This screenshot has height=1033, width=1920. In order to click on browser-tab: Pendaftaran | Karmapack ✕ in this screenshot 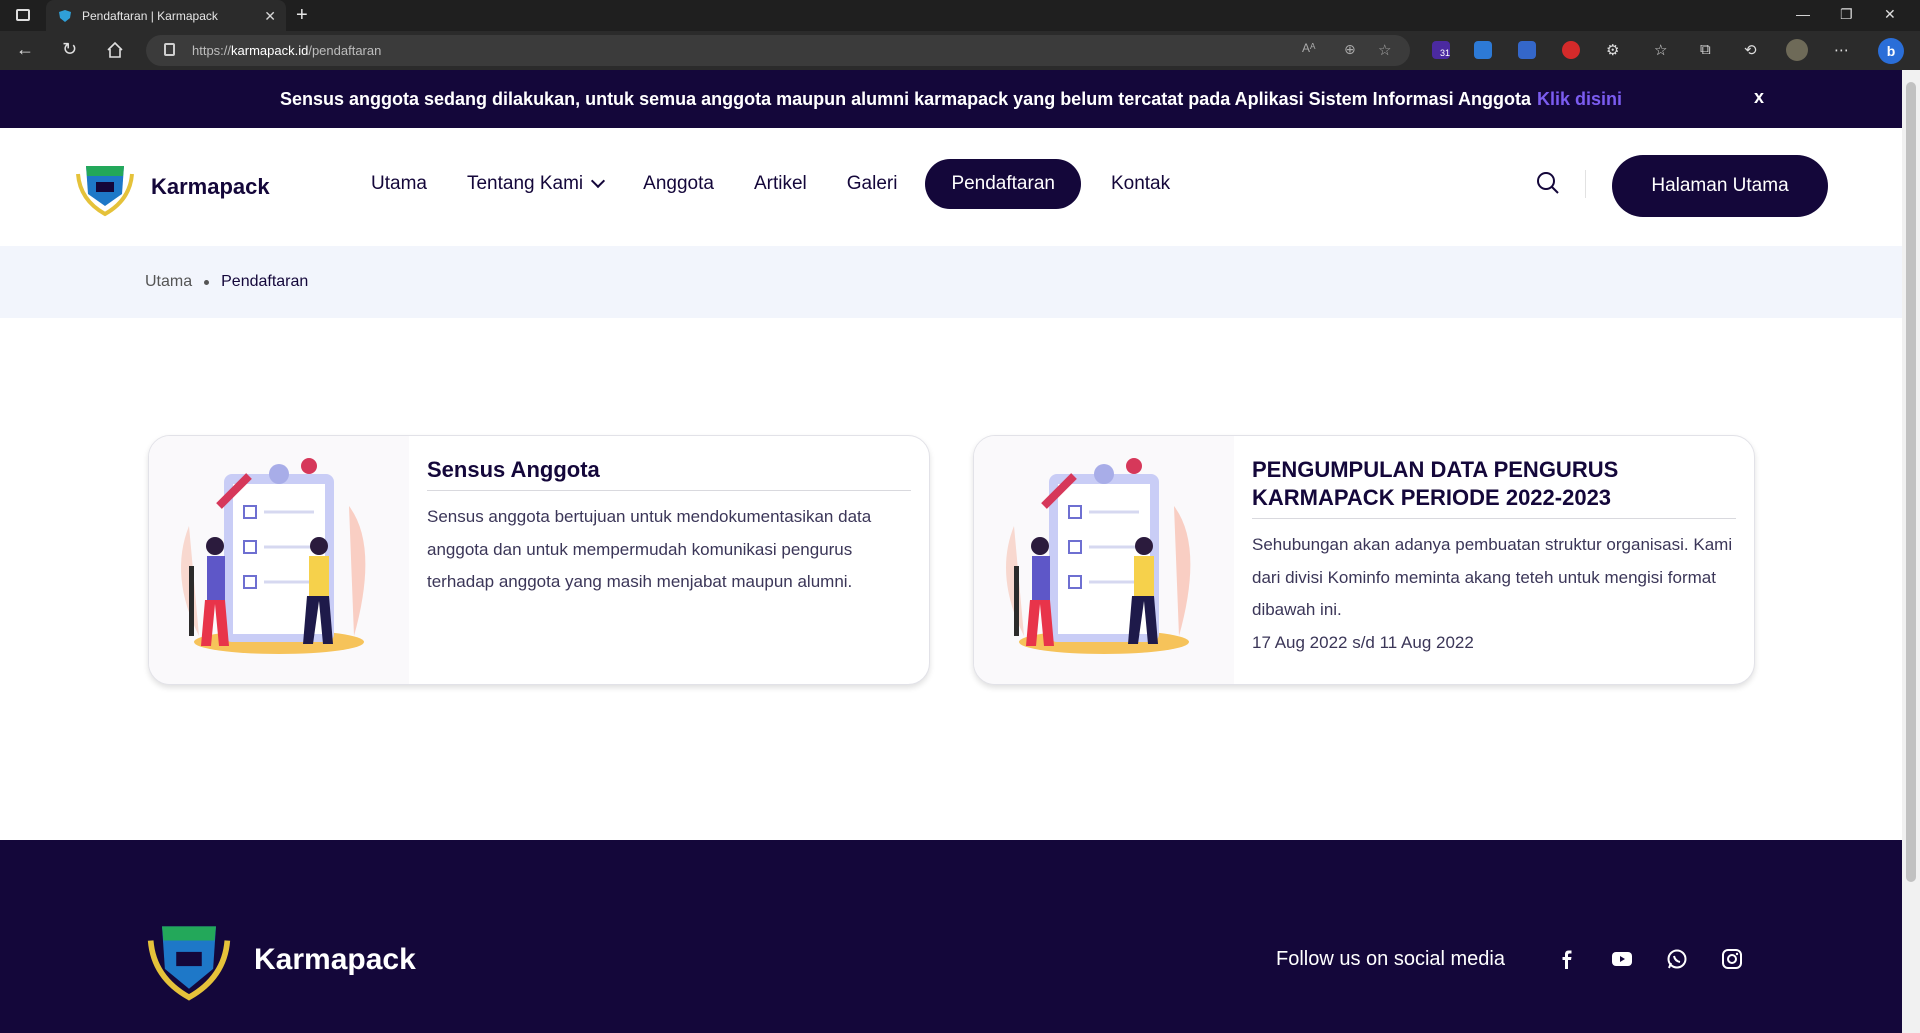, I will do `click(166, 15)`.